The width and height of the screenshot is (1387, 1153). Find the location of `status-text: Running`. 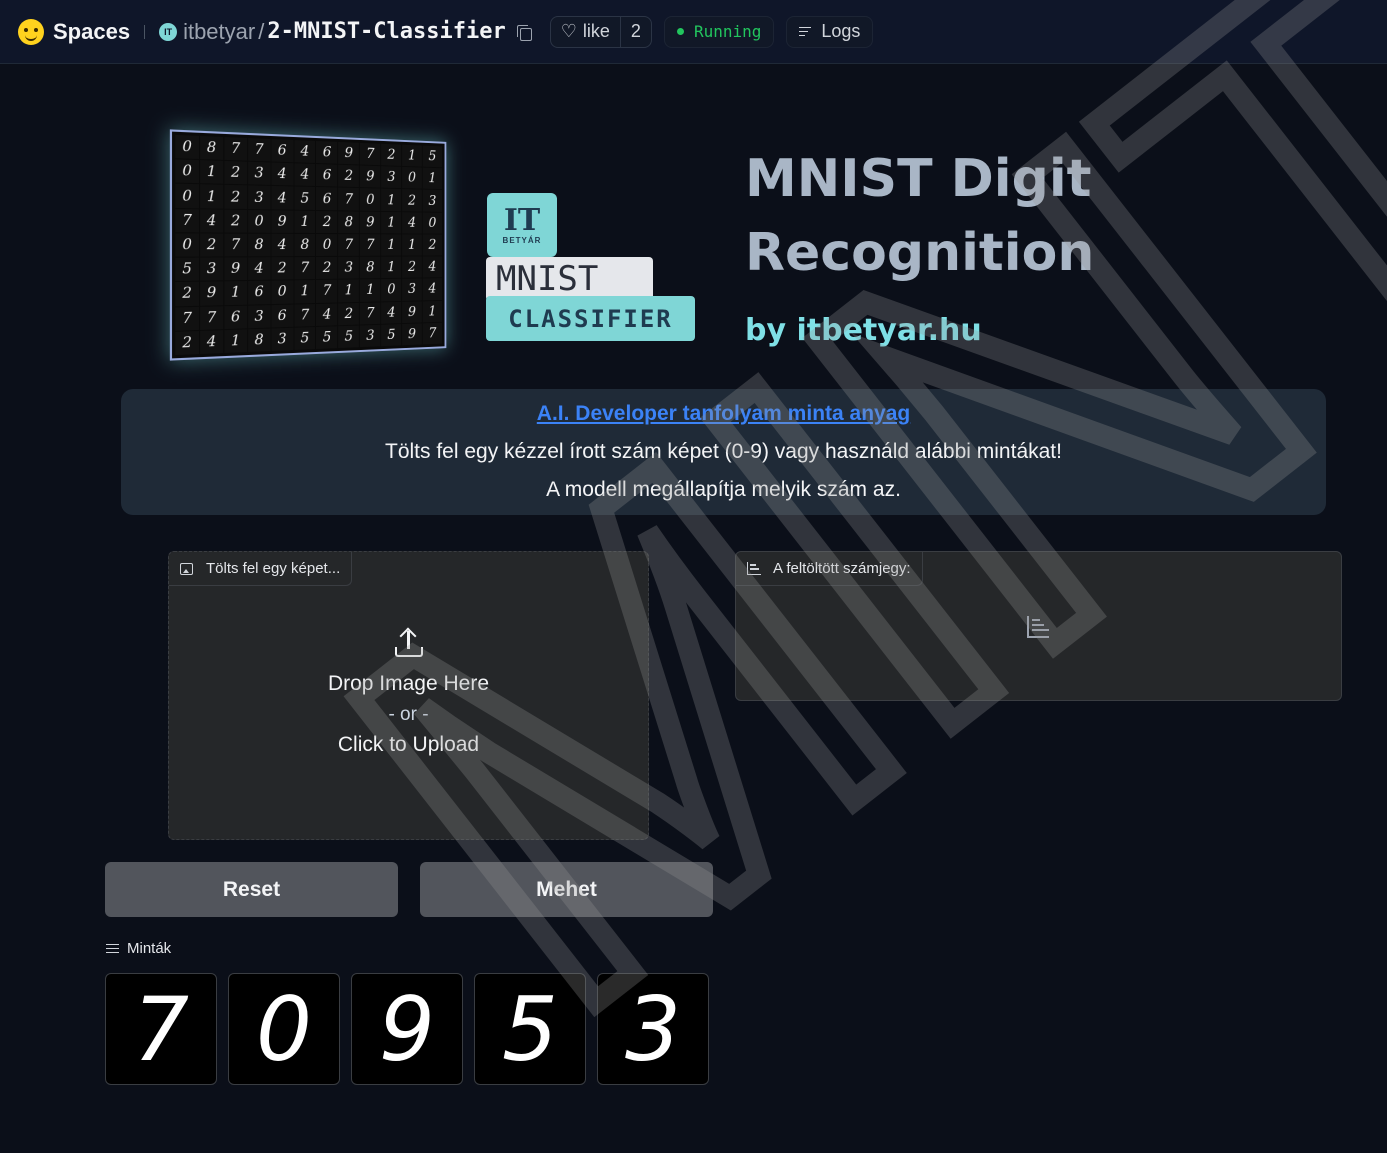

status-text: Running is located at coordinates (727, 31).